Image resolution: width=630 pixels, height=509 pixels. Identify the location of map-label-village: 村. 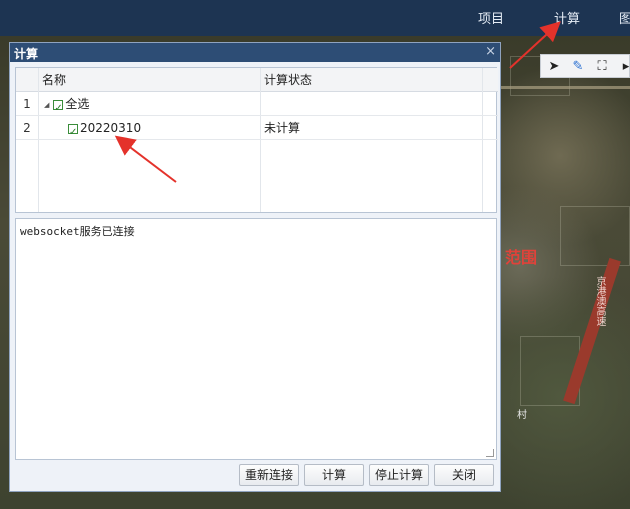
(522, 415).